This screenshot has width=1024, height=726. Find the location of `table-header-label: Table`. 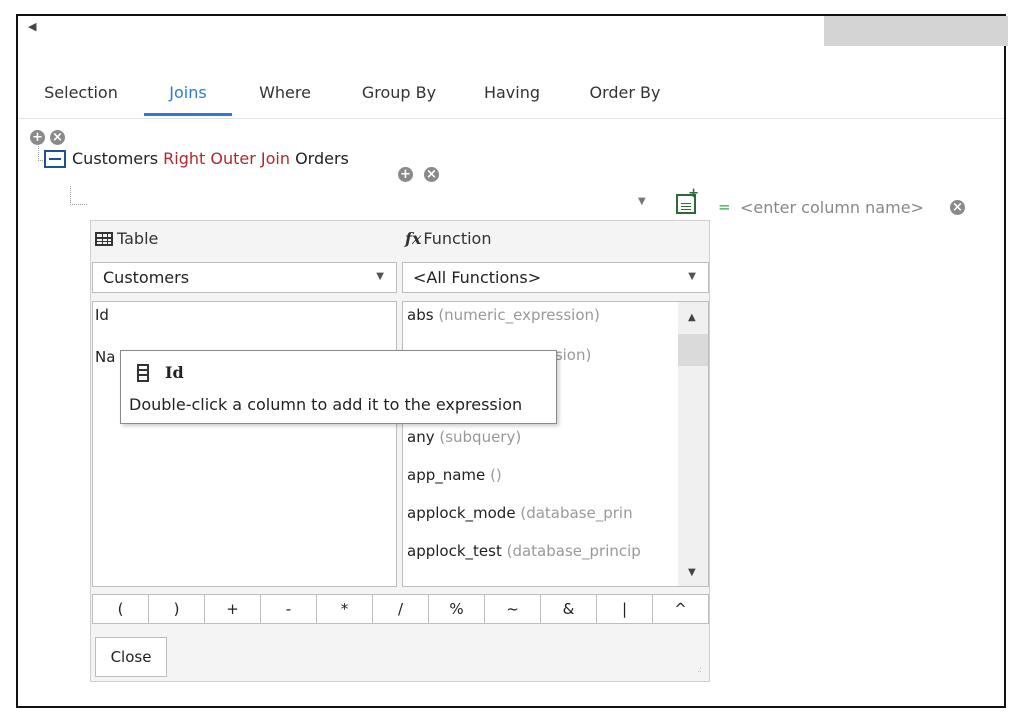

table-header-label: Table is located at coordinates (138, 238).